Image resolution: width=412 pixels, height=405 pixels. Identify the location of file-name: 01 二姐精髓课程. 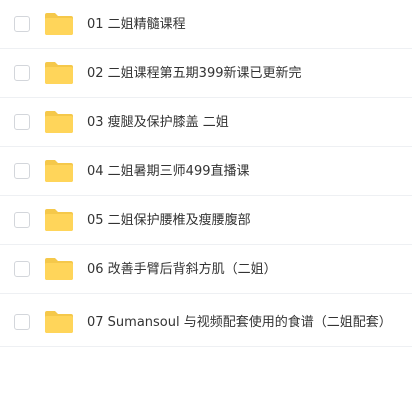
(136, 24).